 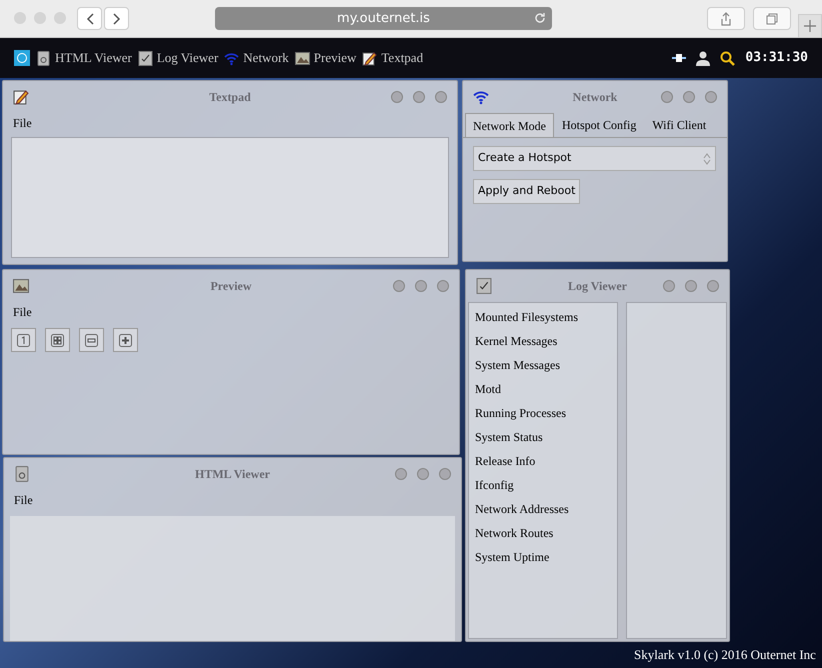 I want to click on log-list-item: Network Routes, so click(x=543, y=533).